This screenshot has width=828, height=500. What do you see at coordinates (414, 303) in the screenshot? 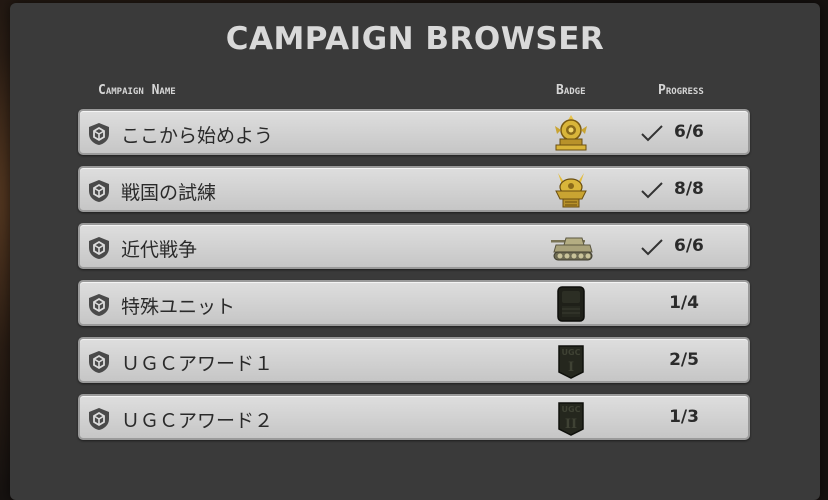
I see `campaign-row-4: 特殊ユニット 1/4` at bounding box center [414, 303].